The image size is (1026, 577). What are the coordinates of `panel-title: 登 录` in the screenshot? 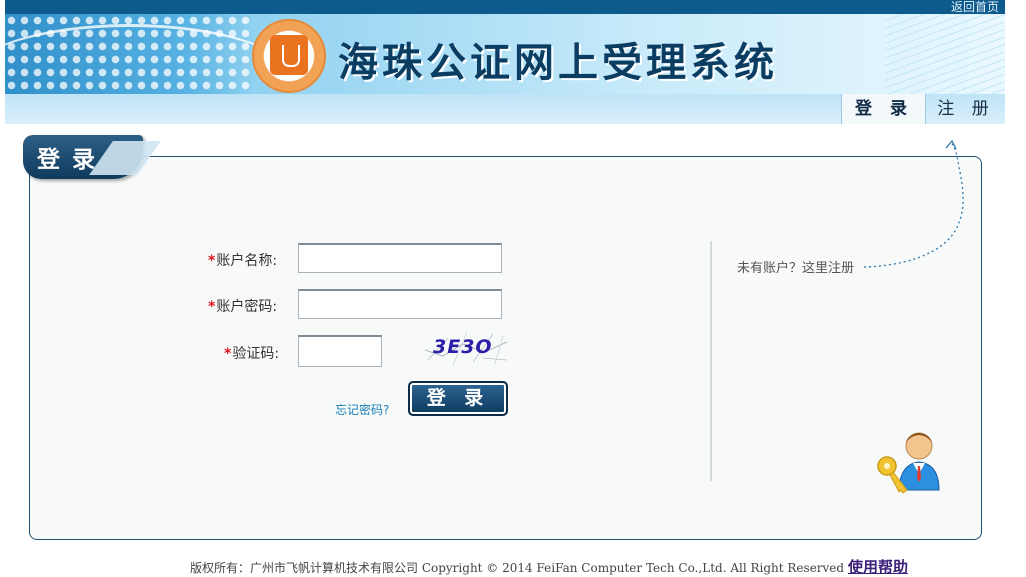 It's located at (67, 160).